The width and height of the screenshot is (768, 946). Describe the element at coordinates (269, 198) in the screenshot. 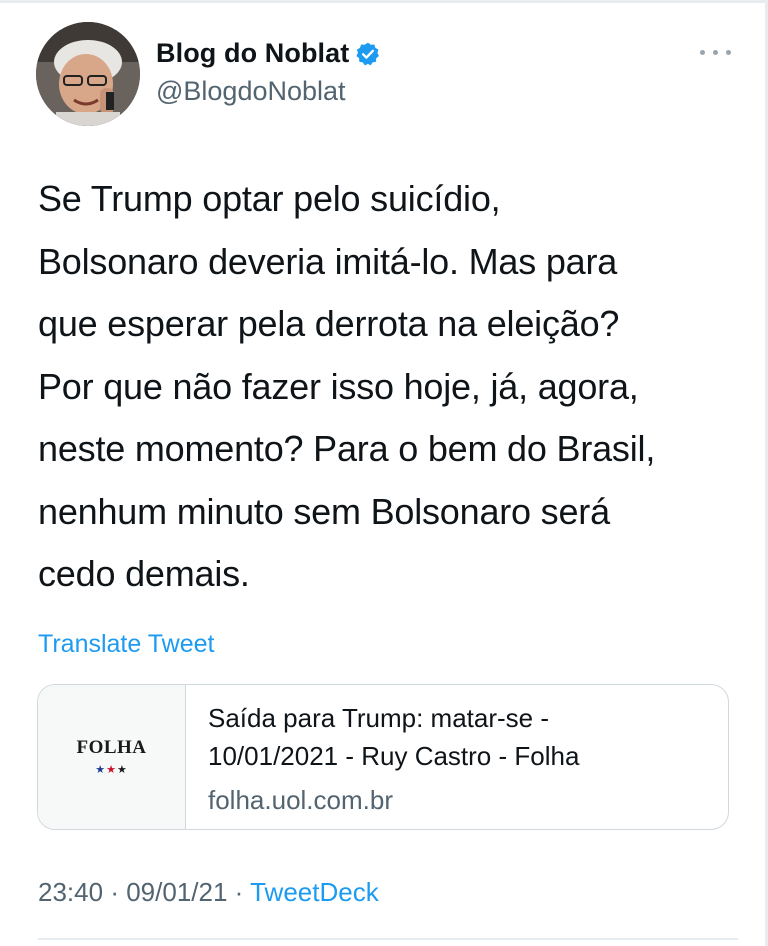

I see `tweet-text-line: Se Trump optar pelo suicídio,` at that location.